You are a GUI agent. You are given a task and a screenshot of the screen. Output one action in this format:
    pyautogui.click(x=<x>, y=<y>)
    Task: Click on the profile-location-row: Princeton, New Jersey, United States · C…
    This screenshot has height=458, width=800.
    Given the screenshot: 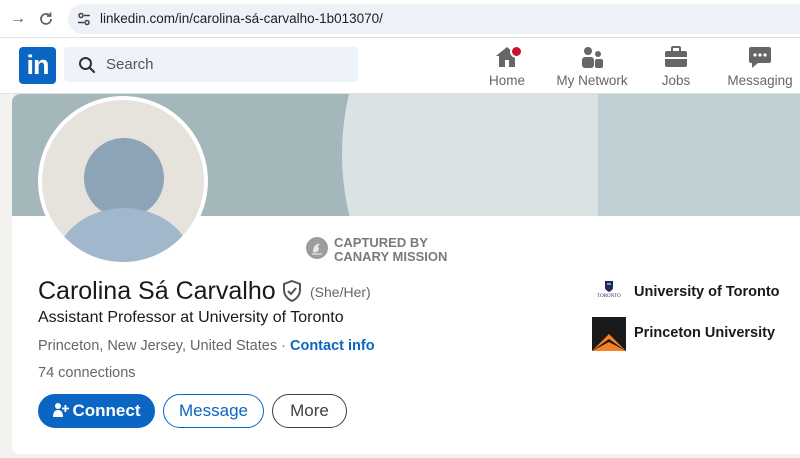 What is the action you would take?
    pyautogui.click(x=206, y=346)
    